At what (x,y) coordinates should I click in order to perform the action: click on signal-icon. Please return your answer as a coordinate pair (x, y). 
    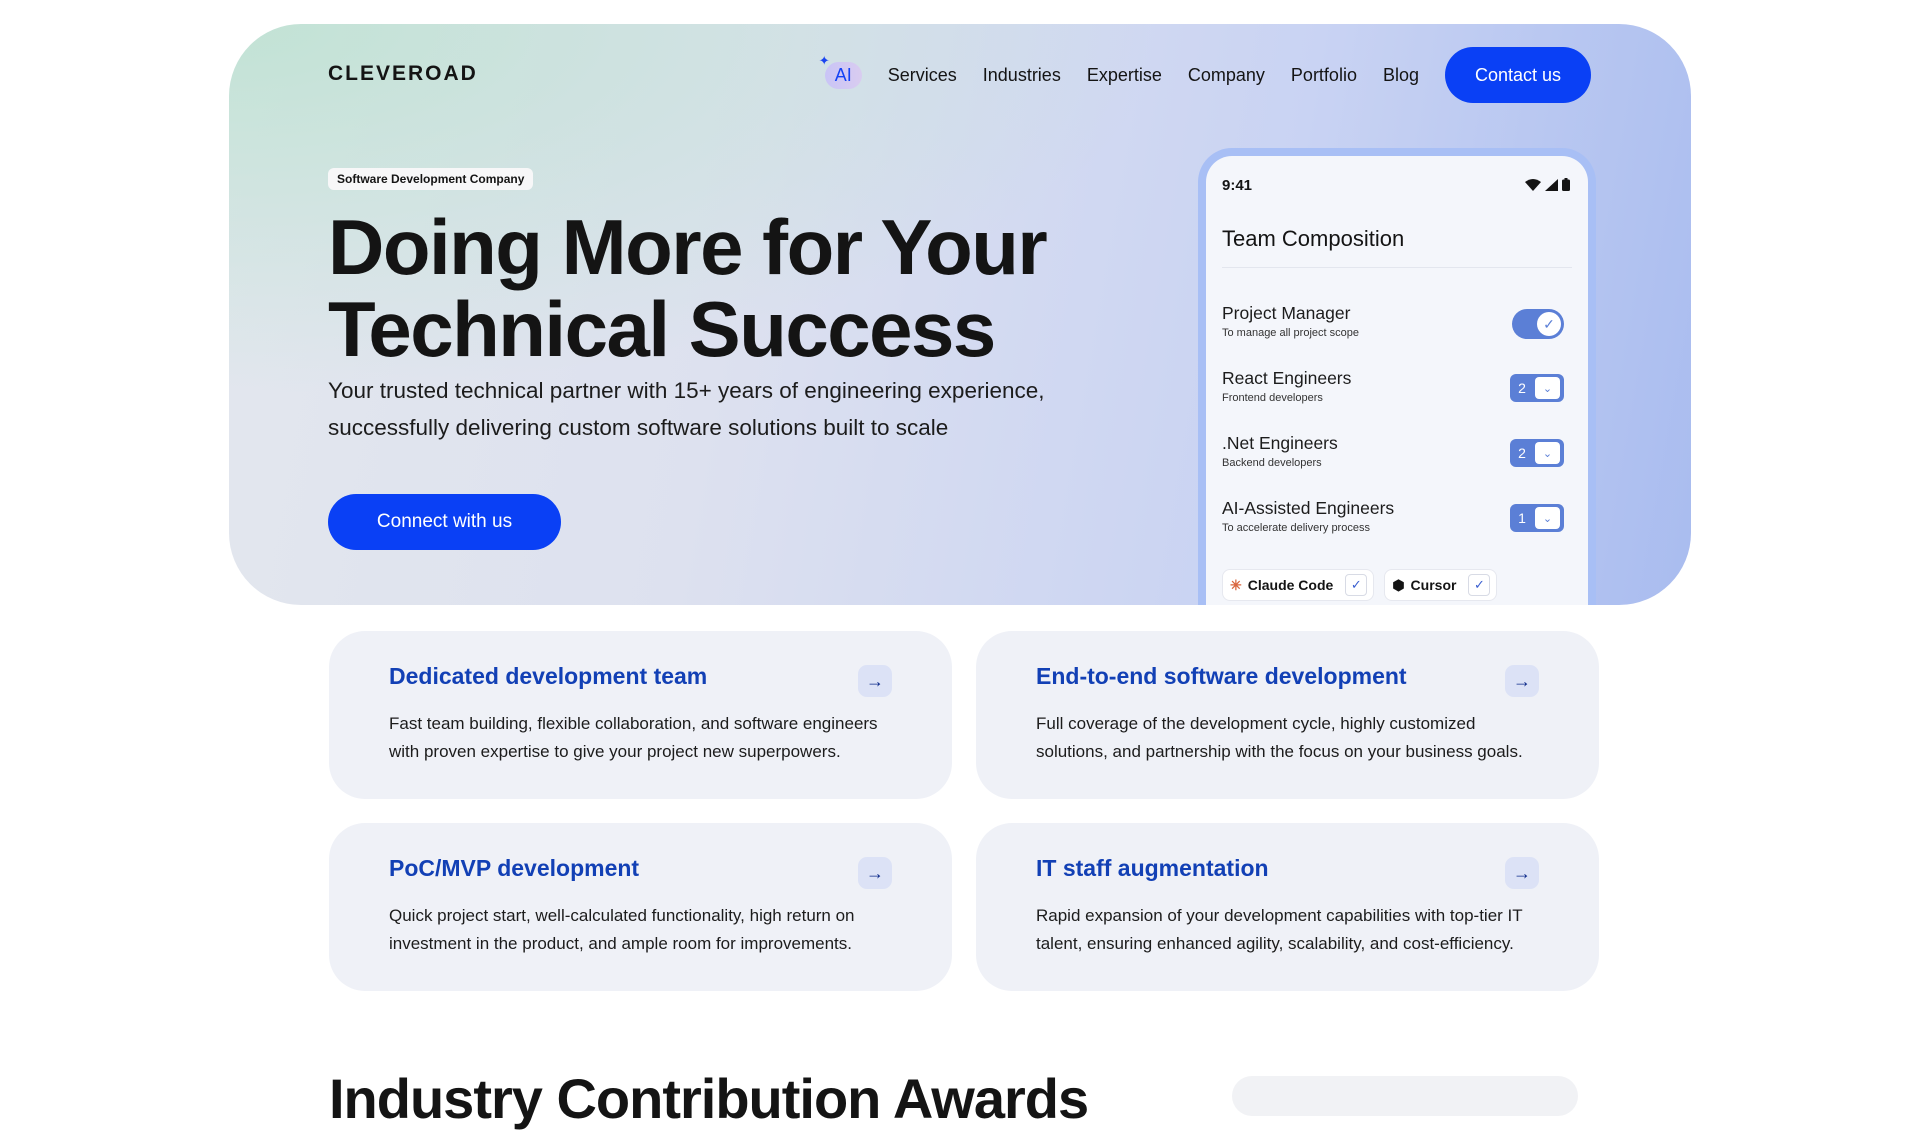
    Looking at the image, I should click on (1551, 184).